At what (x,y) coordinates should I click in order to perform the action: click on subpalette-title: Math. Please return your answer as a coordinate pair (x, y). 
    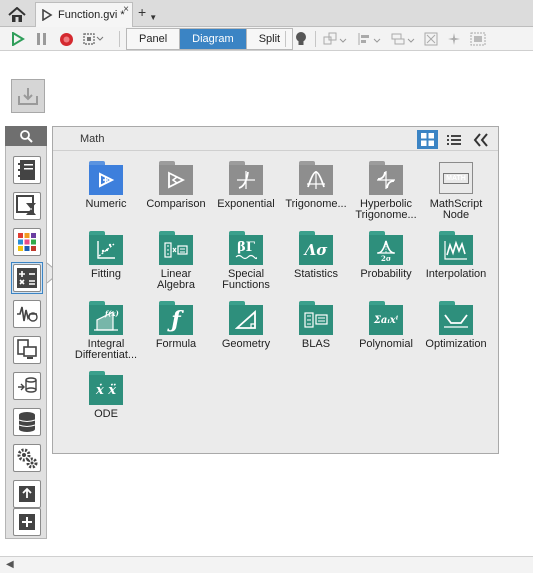
    Looking at the image, I should click on (92, 139).